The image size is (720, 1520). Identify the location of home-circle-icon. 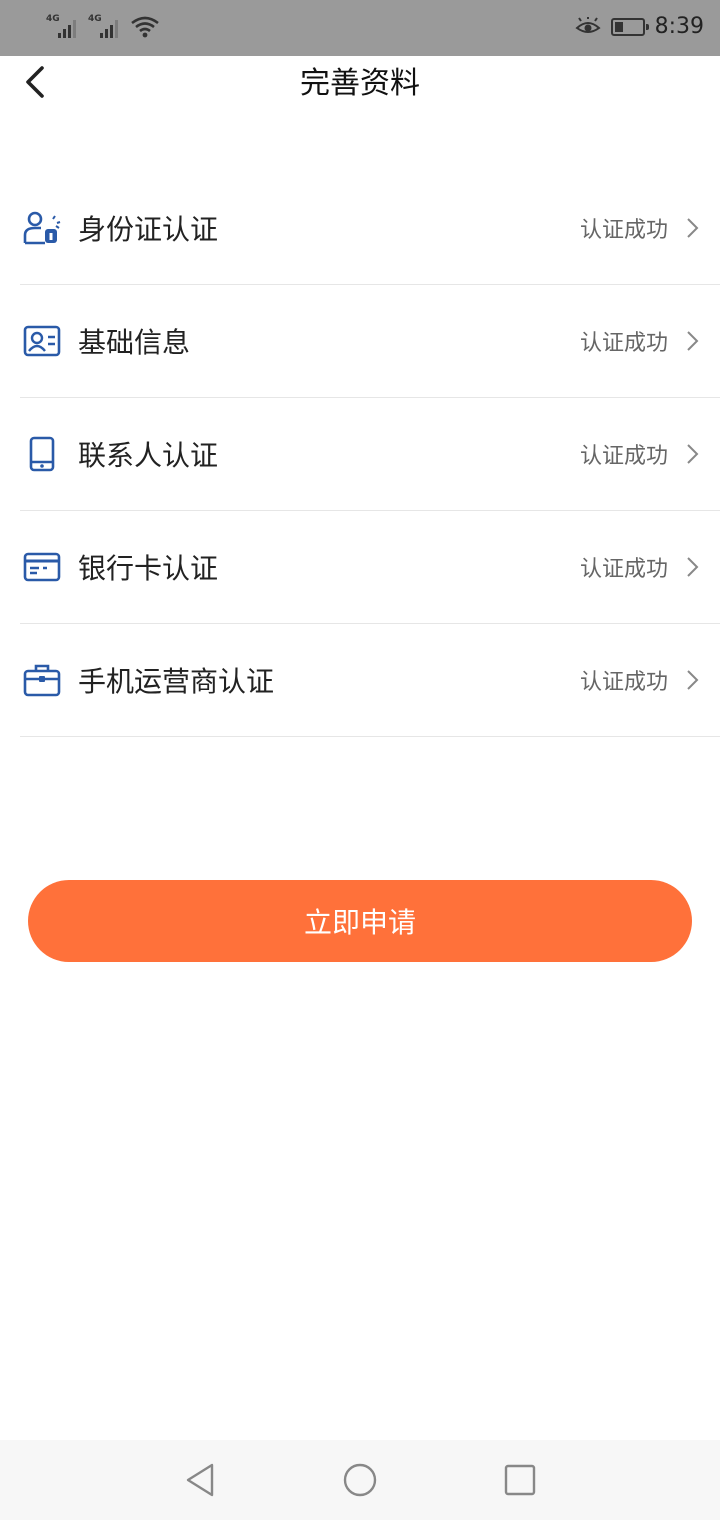
(360, 1480).